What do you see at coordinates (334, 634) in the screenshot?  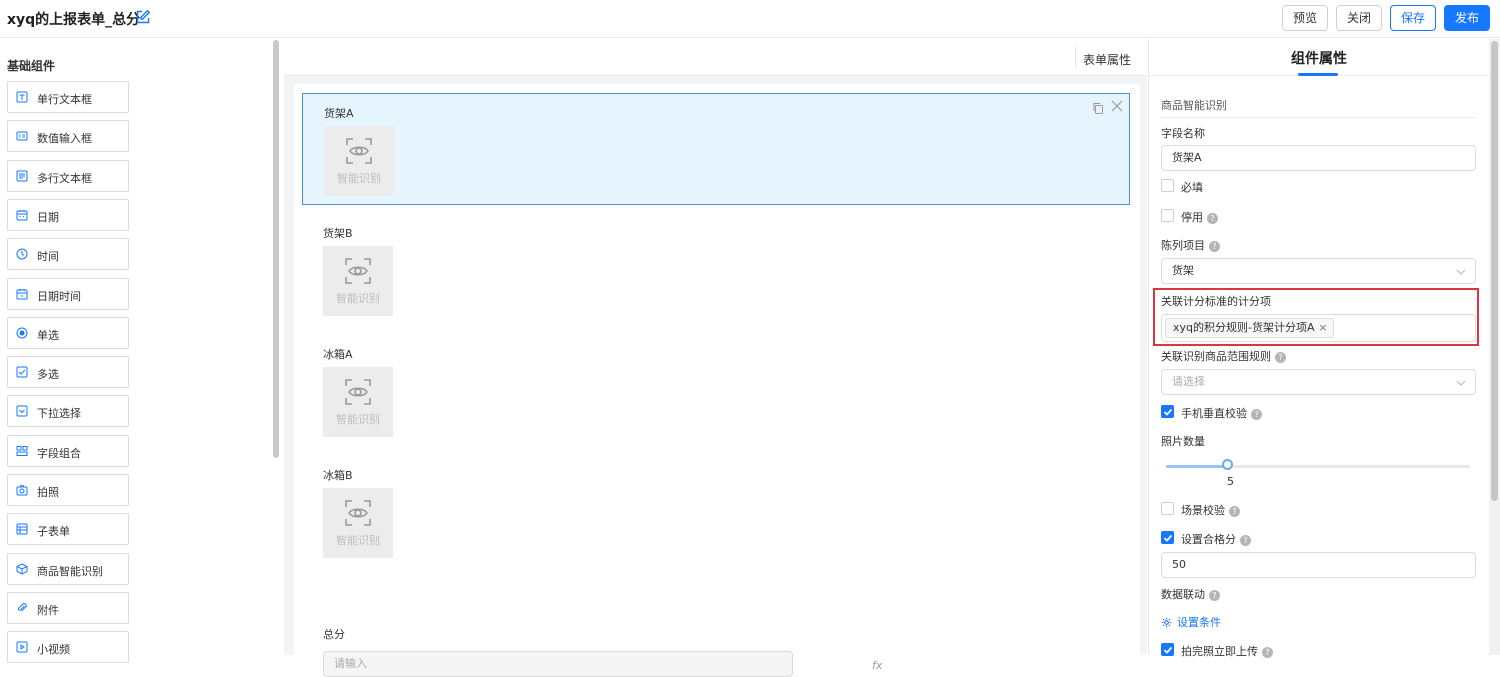 I see `total-label: 总分` at bounding box center [334, 634].